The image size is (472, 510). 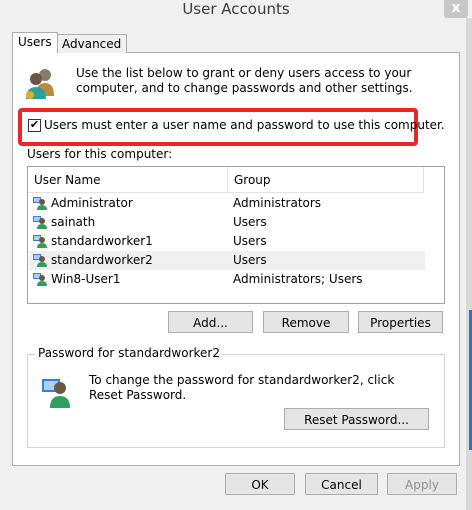 What do you see at coordinates (227, 222) in the screenshot?
I see `list-item: sainath Users` at bounding box center [227, 222].